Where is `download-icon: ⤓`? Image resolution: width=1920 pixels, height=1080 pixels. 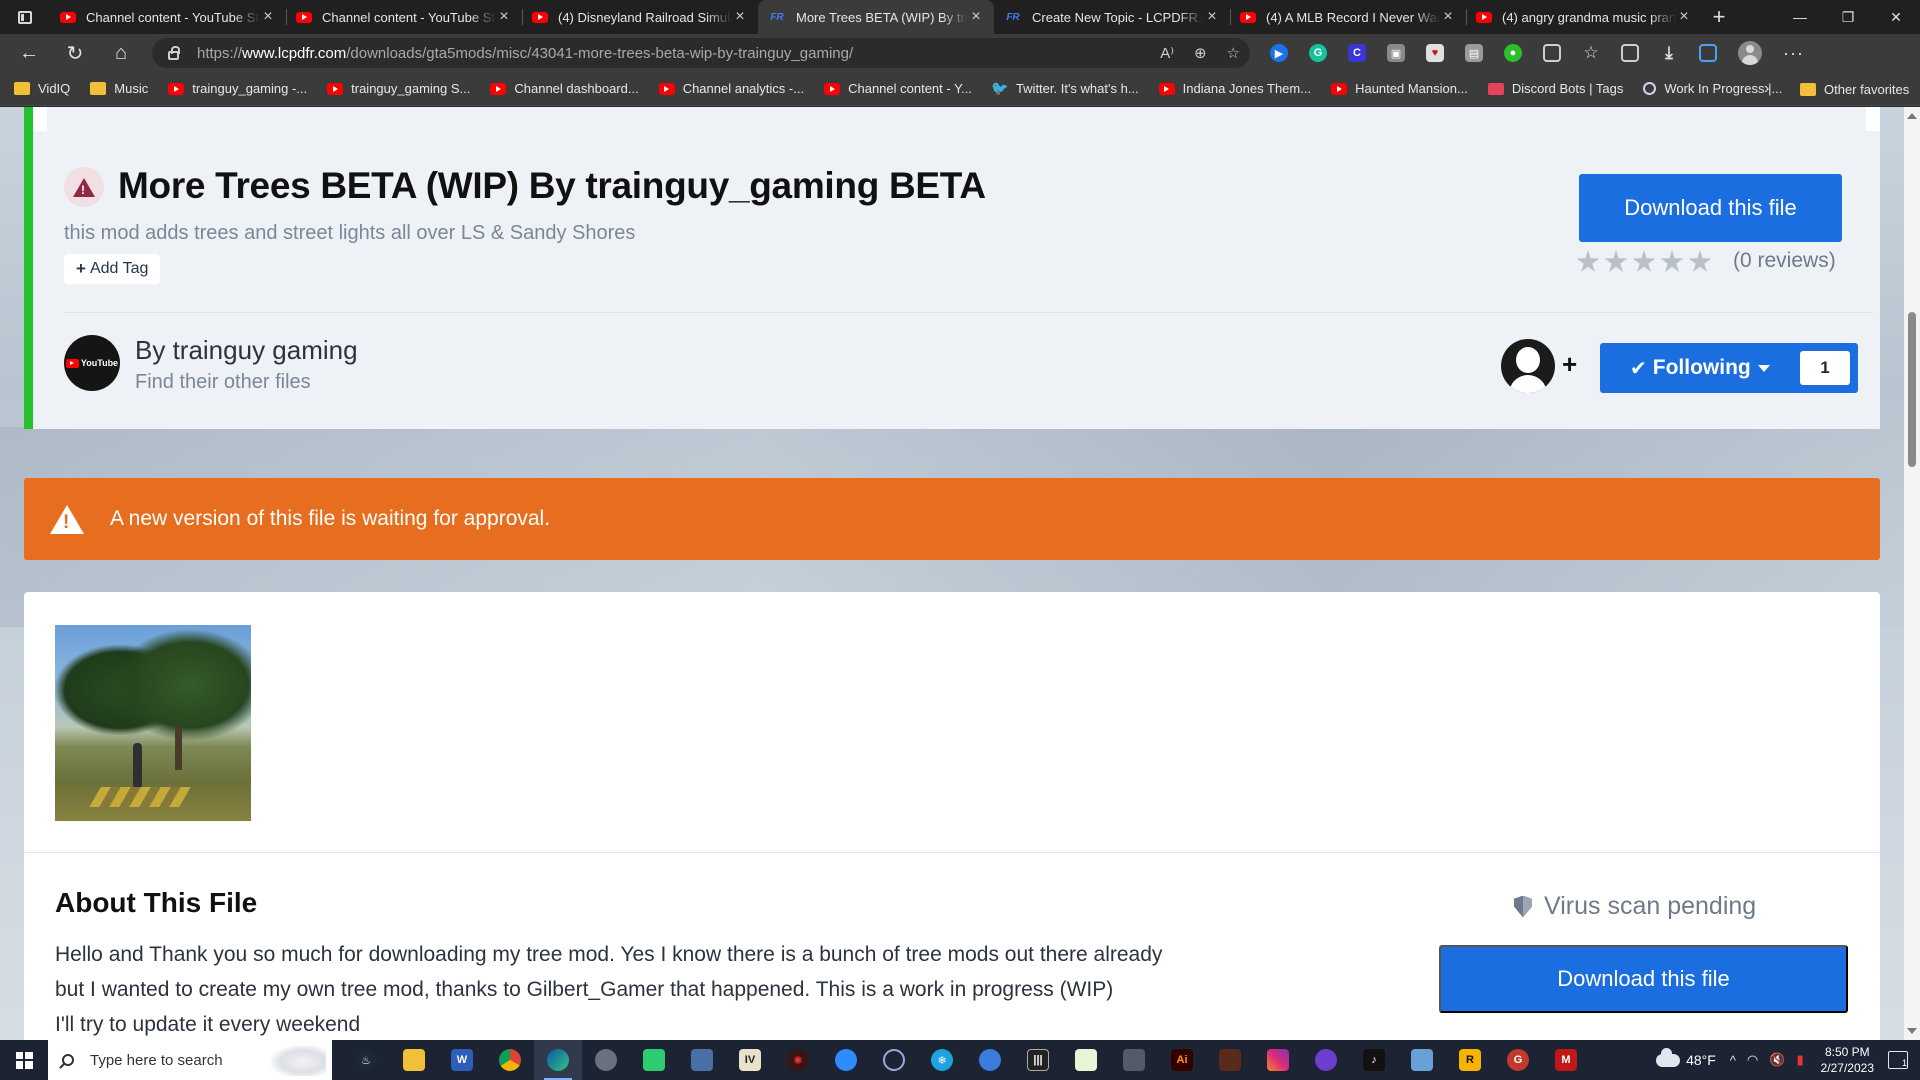 download-icon: ⤓ is located at coordinates (1669, 52).